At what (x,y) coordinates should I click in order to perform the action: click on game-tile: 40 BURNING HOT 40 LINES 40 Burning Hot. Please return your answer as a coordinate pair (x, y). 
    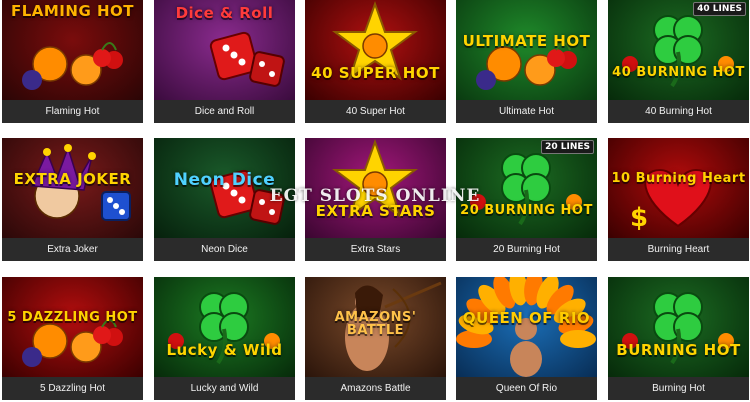
    Looking at the image, I should click on (678, 61).